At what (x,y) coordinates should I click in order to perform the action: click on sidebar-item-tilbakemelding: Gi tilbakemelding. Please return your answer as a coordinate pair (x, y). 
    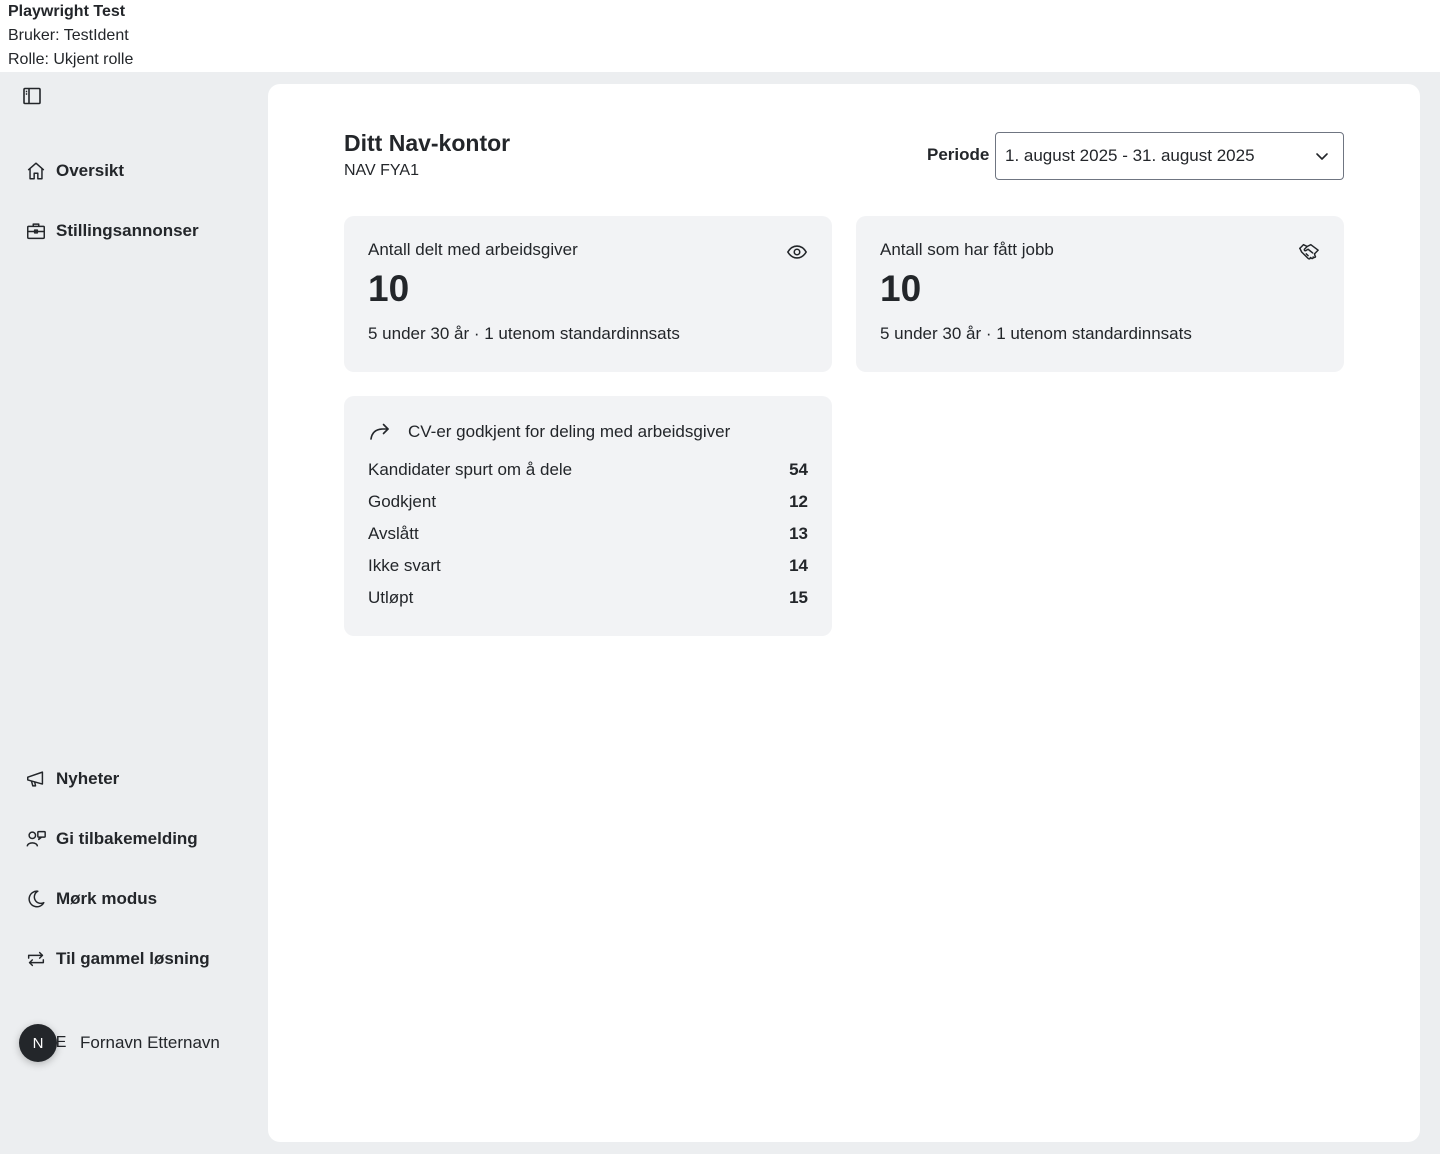
    Looking at the image, I should click on (111, 839).